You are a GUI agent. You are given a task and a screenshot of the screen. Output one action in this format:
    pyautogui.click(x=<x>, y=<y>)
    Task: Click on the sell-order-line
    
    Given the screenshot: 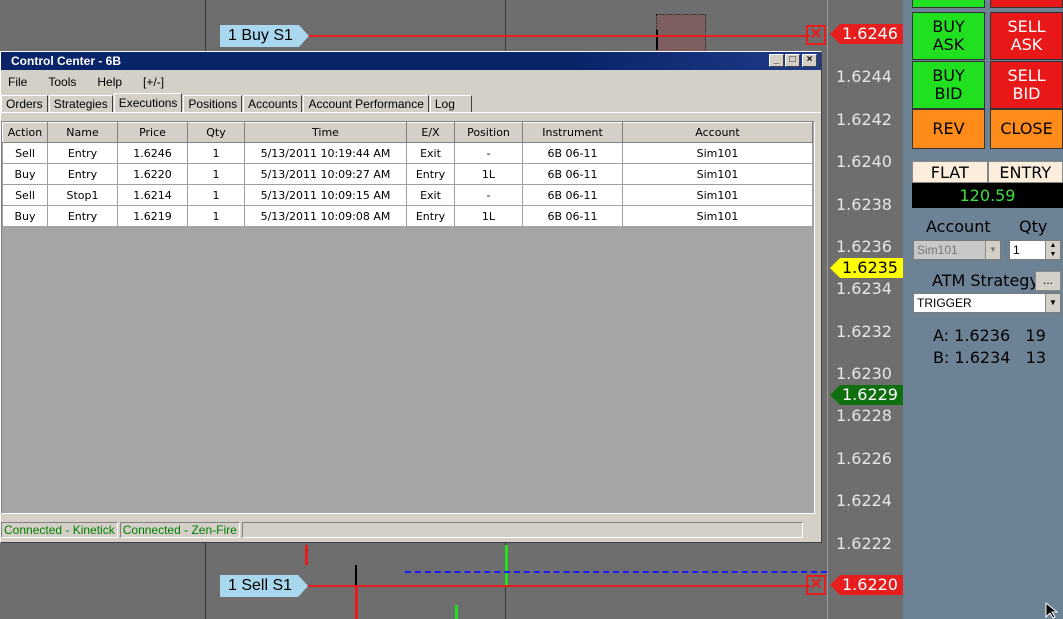 What is the action you would take?
    pyautogui.click(x=555, y=586)
    